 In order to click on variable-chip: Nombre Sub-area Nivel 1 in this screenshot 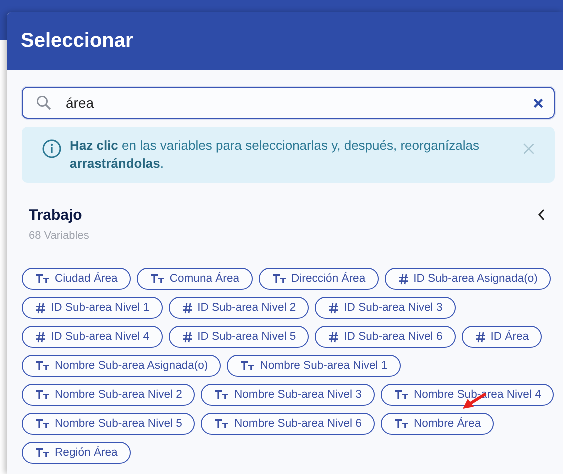, I will do `click(314, 366)`.